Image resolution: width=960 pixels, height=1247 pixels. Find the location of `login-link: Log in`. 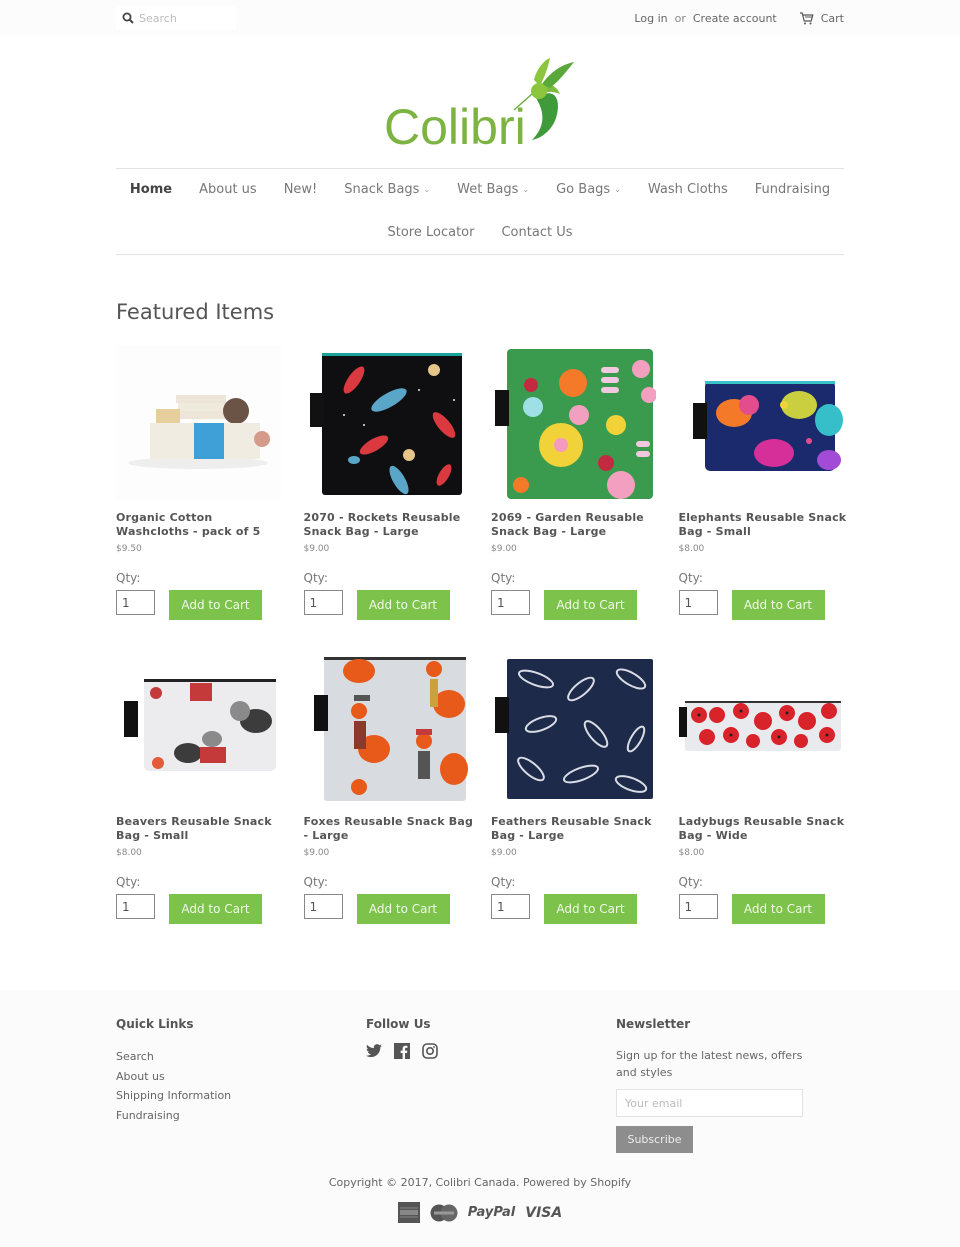

login-link: Log in is located at coordinates (650, 18).